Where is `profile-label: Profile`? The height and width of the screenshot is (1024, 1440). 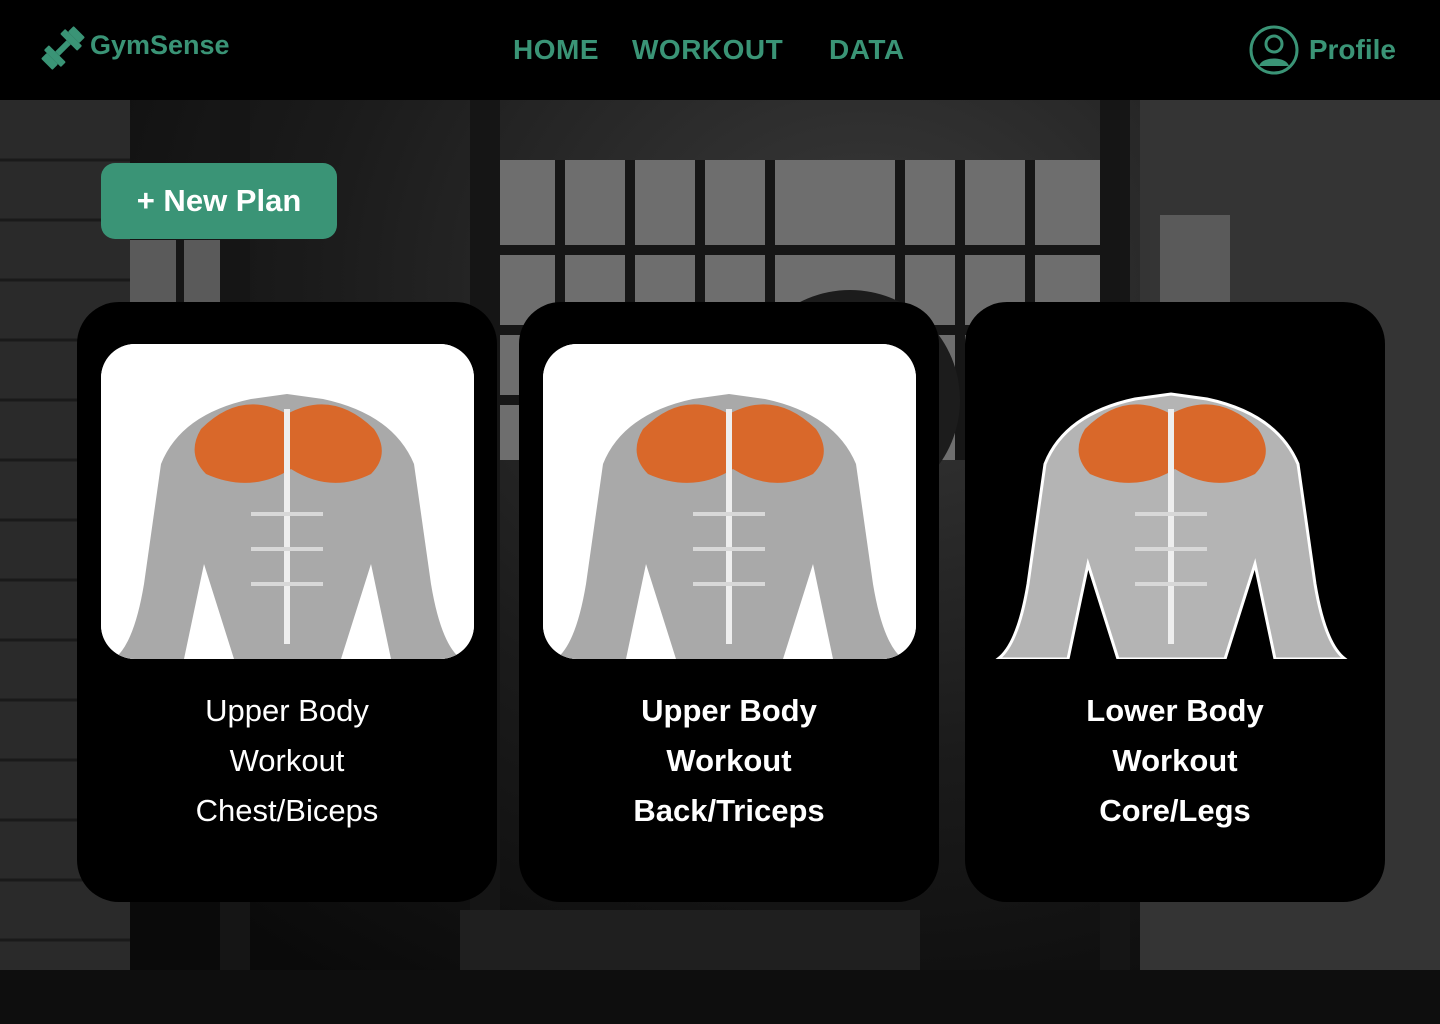
profile-label: Profile is located at coordinates (1352, 49).